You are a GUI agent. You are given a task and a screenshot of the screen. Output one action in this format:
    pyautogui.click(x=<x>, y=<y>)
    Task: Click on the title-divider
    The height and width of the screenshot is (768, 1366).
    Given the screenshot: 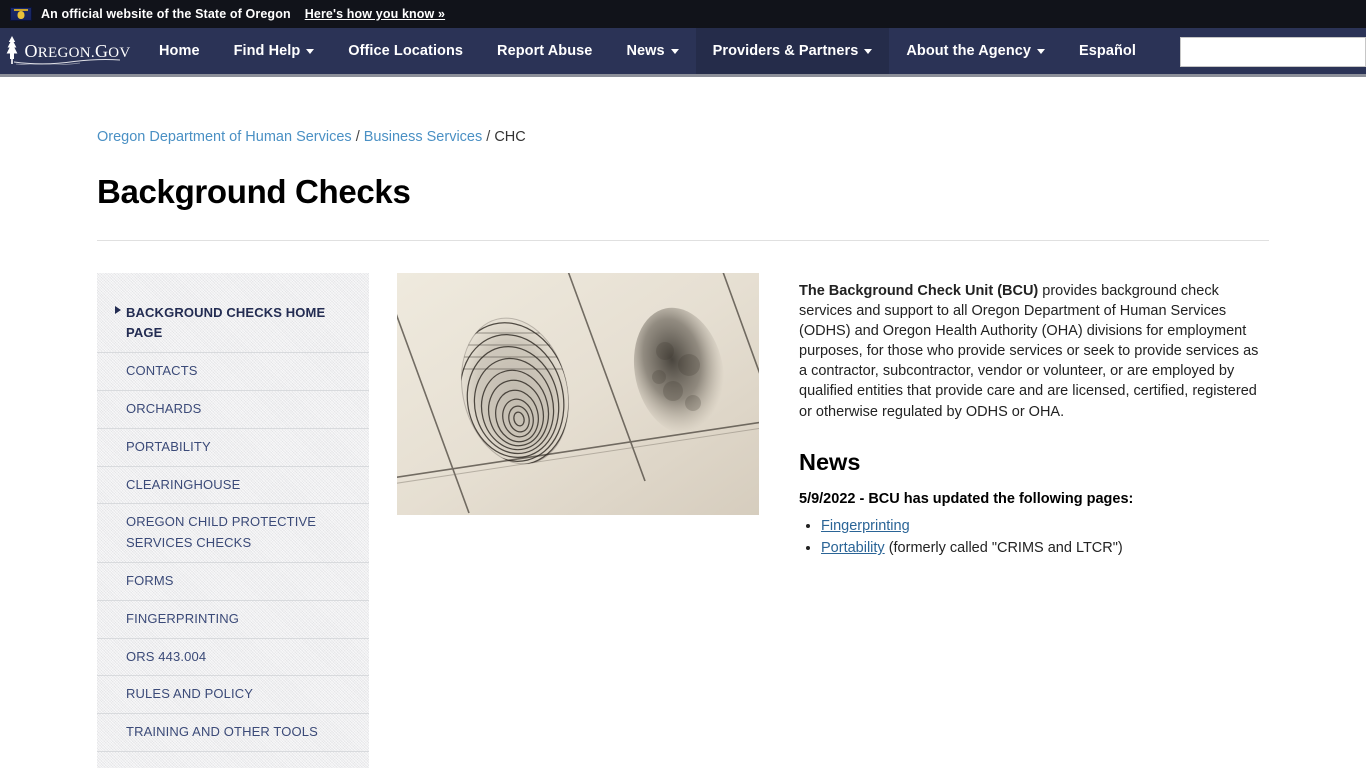 What is the action you would take?
    pyautogui.click(x=683, y=240)
    